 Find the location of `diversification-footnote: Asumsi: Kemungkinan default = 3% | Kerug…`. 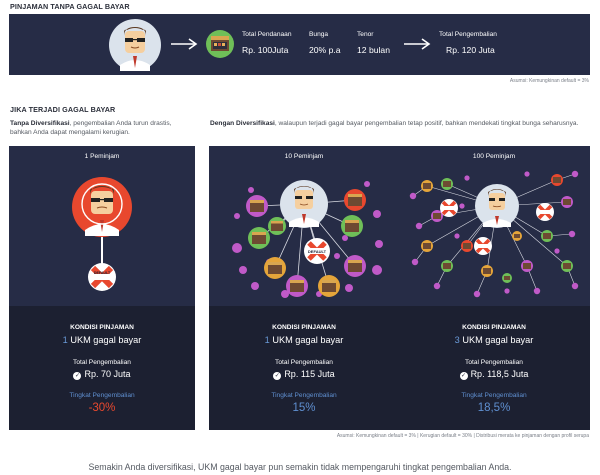

diversification-footnote: Asumsi: Kemungkinan default = 3% | Kerug… is located at coordinates (462, 436).